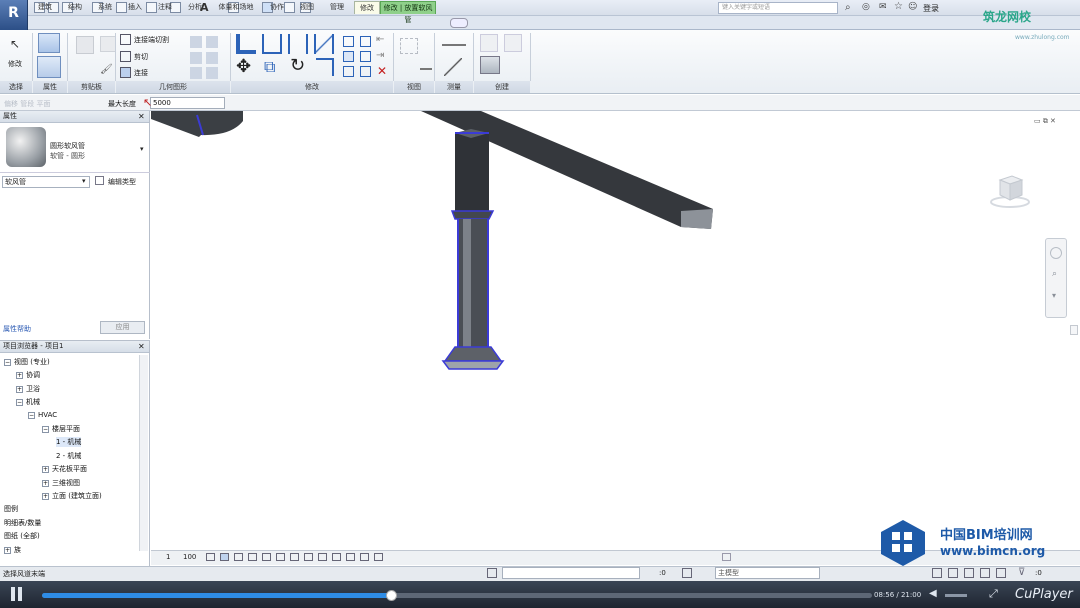 The width and height of the screenshot is (1080, 608). What do you see at coordinates (380, 39) in the screenshot?
I see `trim-single-icon: ⇤` at bounding box center [380, 39].